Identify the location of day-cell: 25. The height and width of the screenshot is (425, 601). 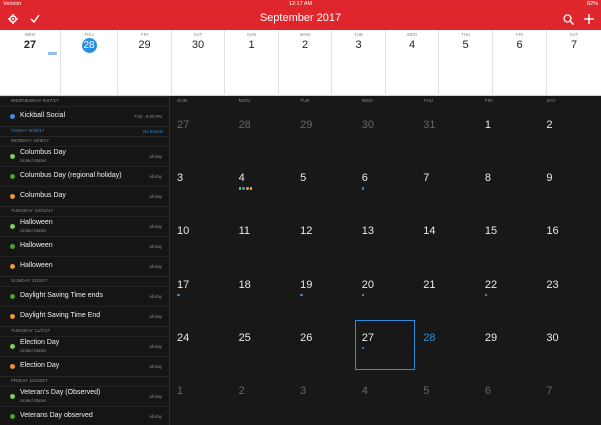
(263, 345).